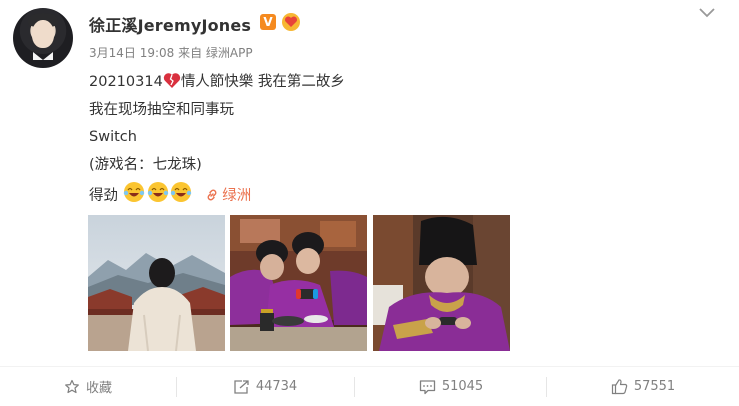  What do you see at coordinates (43, 56) in the screenshot?
I see `avatar-collar` at bounding box center [43, 56].